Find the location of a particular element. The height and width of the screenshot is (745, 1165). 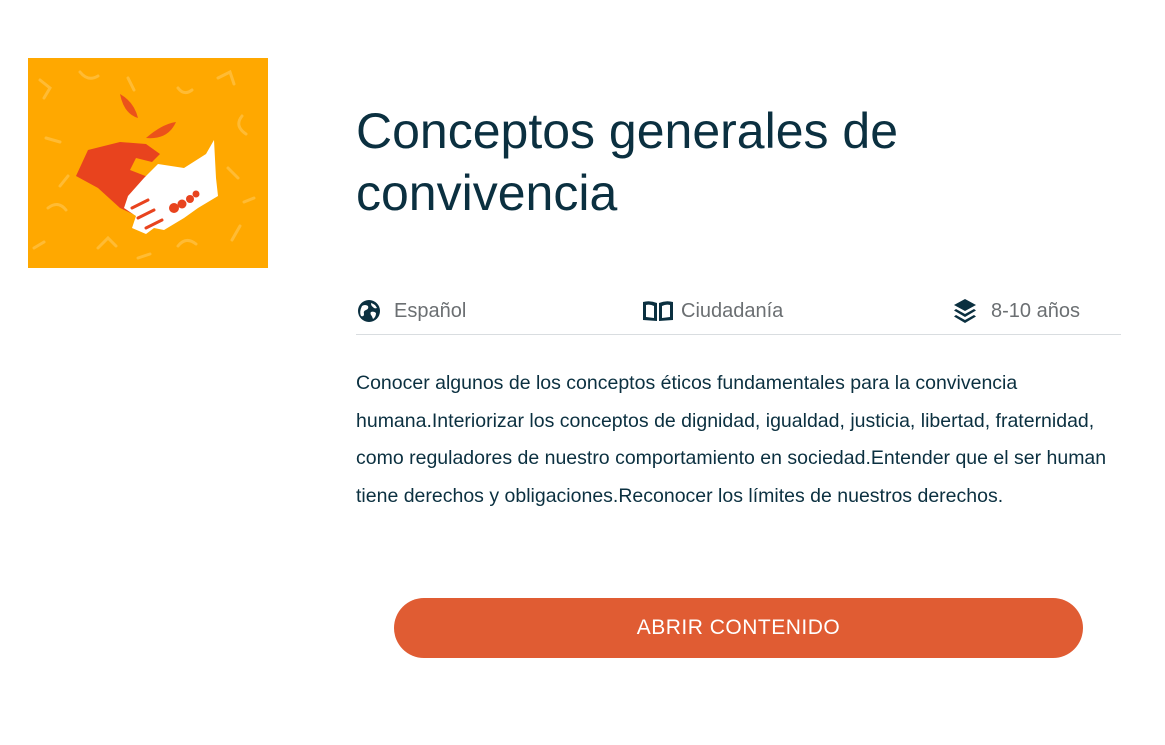

meta-subject: Ciudadanía is located at coordinates (712, 311).